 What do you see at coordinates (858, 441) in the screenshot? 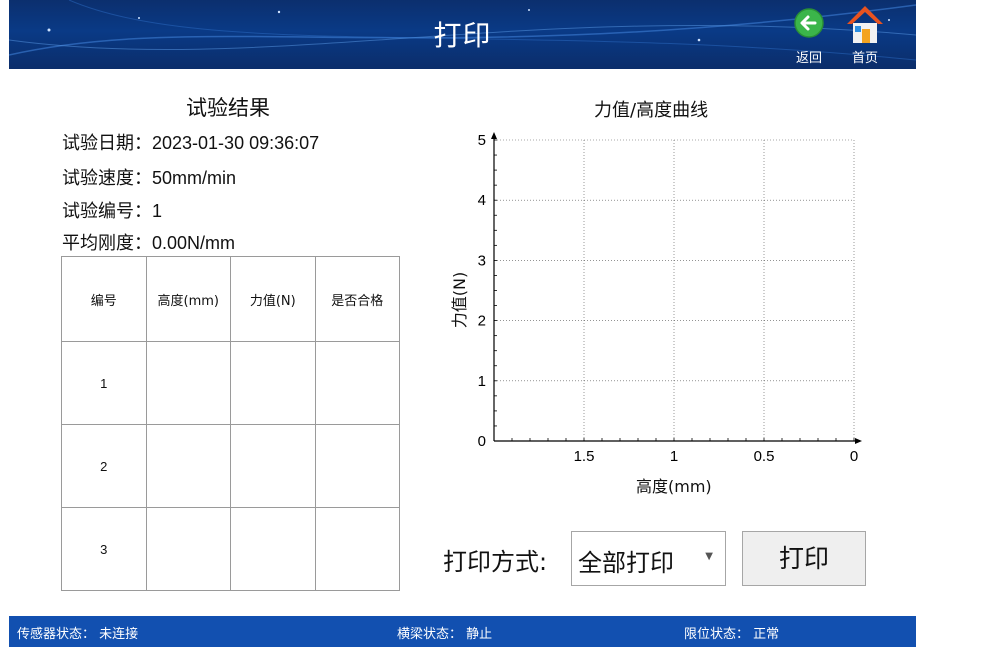
I see `chart-x-arrow-icon` at bounding box center [858, 441].